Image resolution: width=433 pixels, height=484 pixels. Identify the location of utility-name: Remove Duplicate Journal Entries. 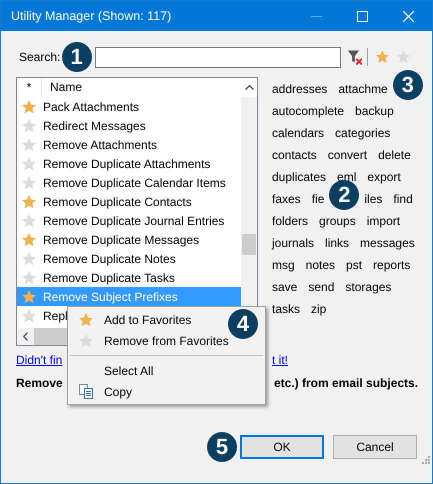
(133, 221).